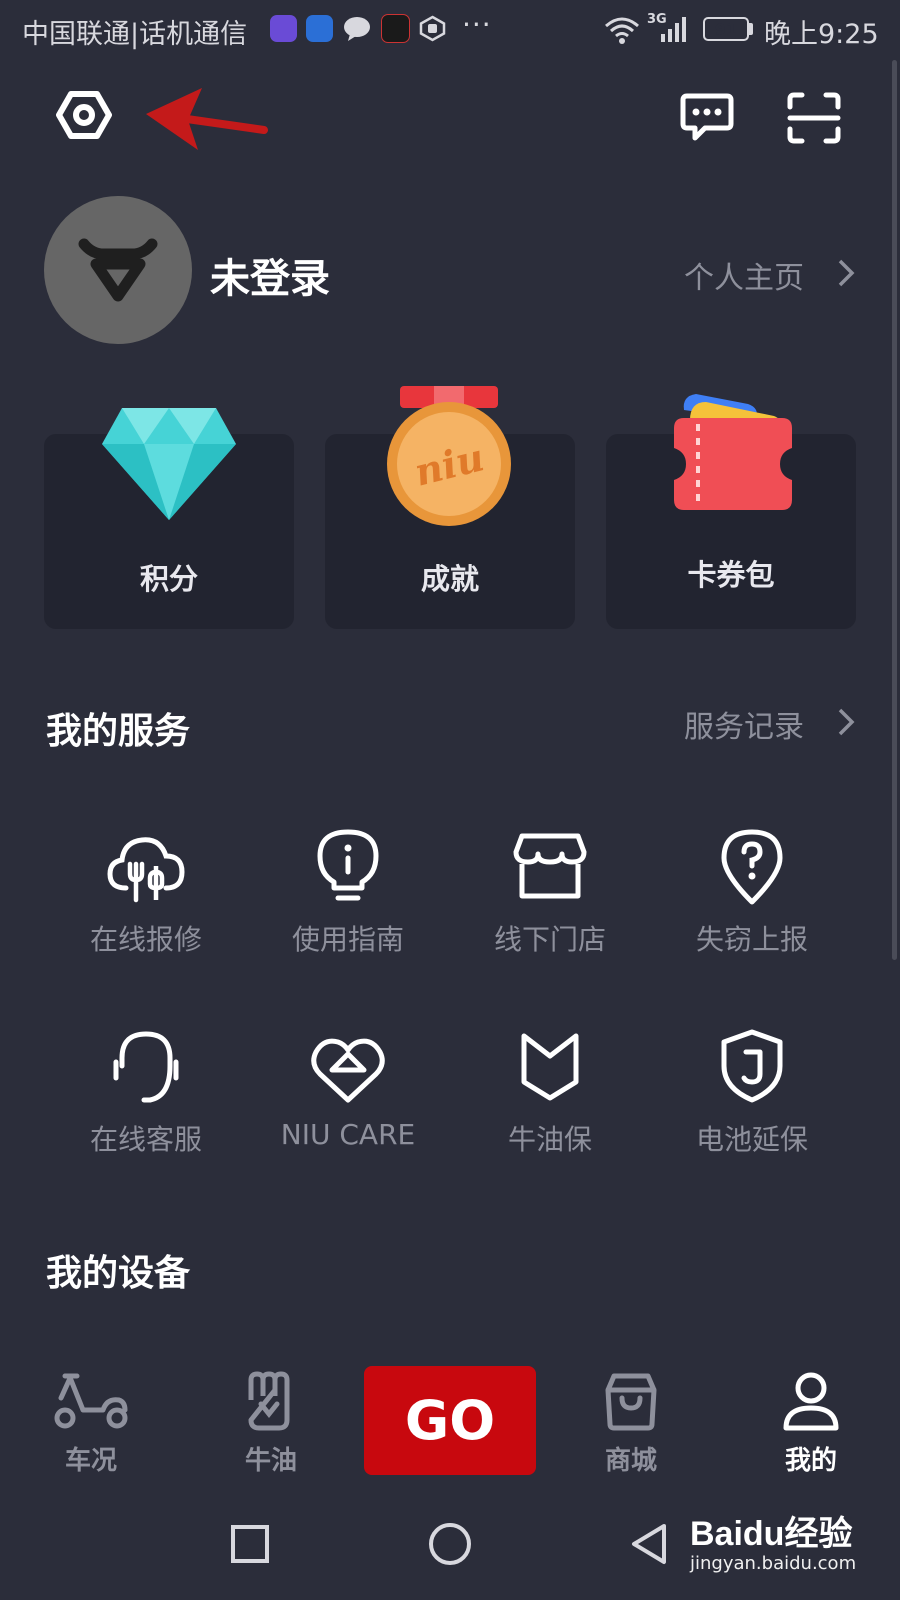  Describe the element at coordinates (270, 1461) in the screenshot. I see `tab-label: 牛油` at that location.